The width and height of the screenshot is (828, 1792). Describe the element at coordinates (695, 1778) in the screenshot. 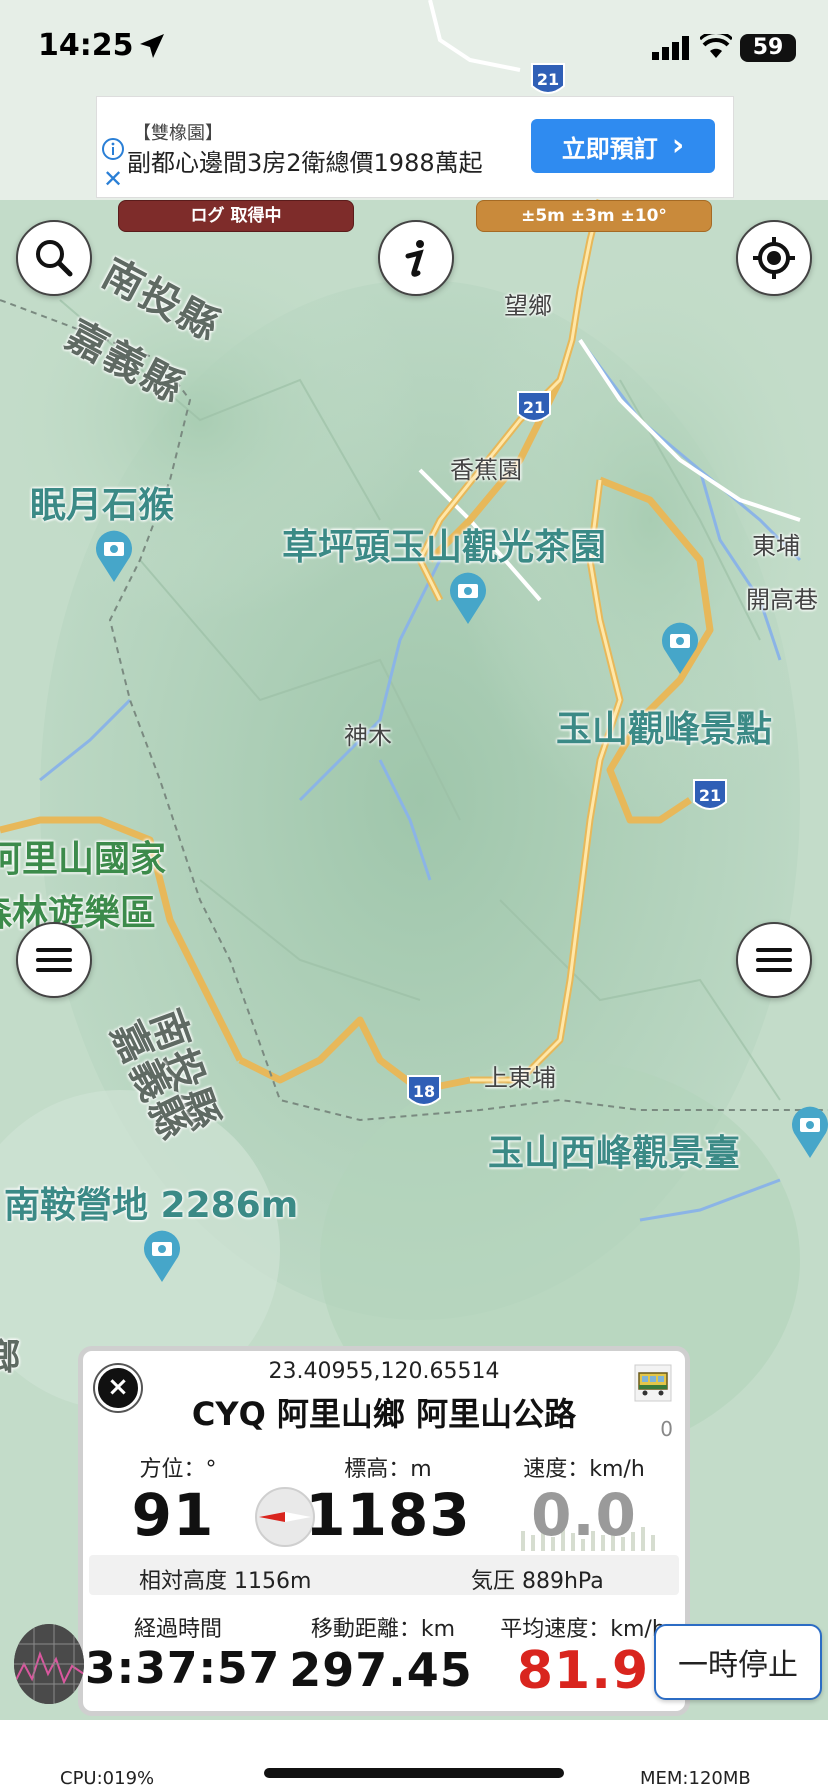

I see `memory-usage: MEM:120MB` at that location.